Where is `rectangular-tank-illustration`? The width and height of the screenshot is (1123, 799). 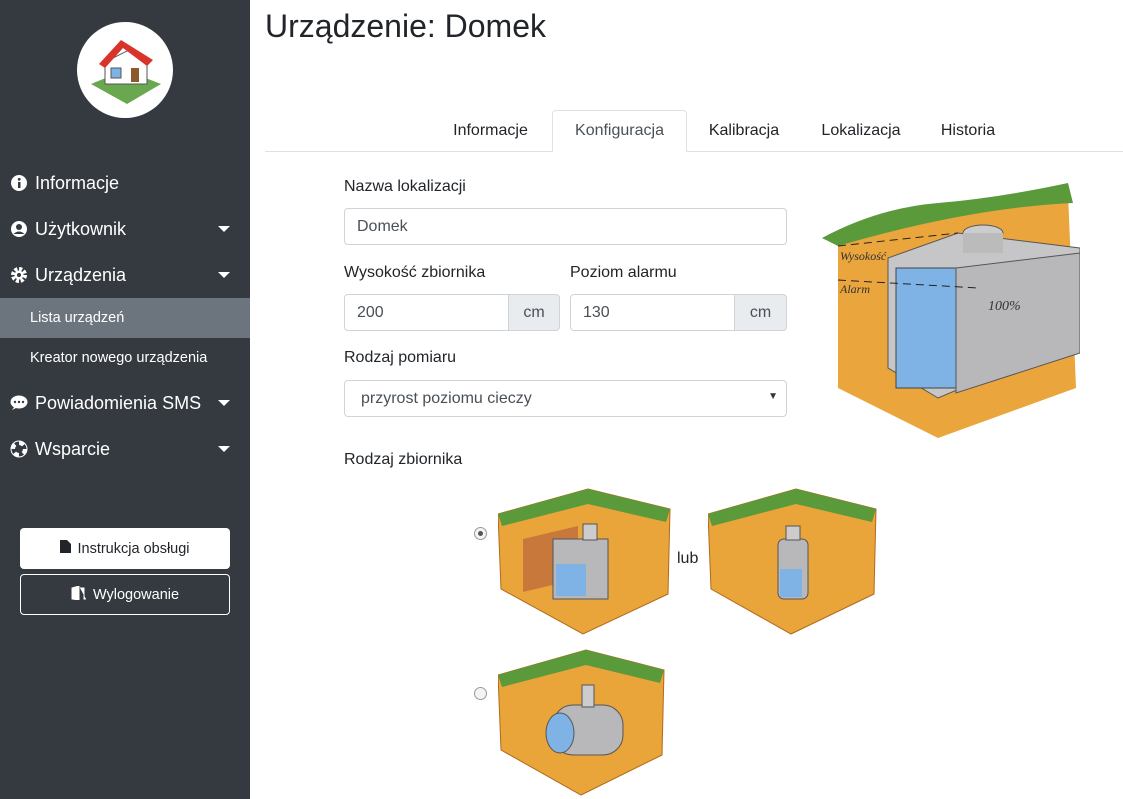 rectangular-tank-illustration is located at coordinates (585, 560).